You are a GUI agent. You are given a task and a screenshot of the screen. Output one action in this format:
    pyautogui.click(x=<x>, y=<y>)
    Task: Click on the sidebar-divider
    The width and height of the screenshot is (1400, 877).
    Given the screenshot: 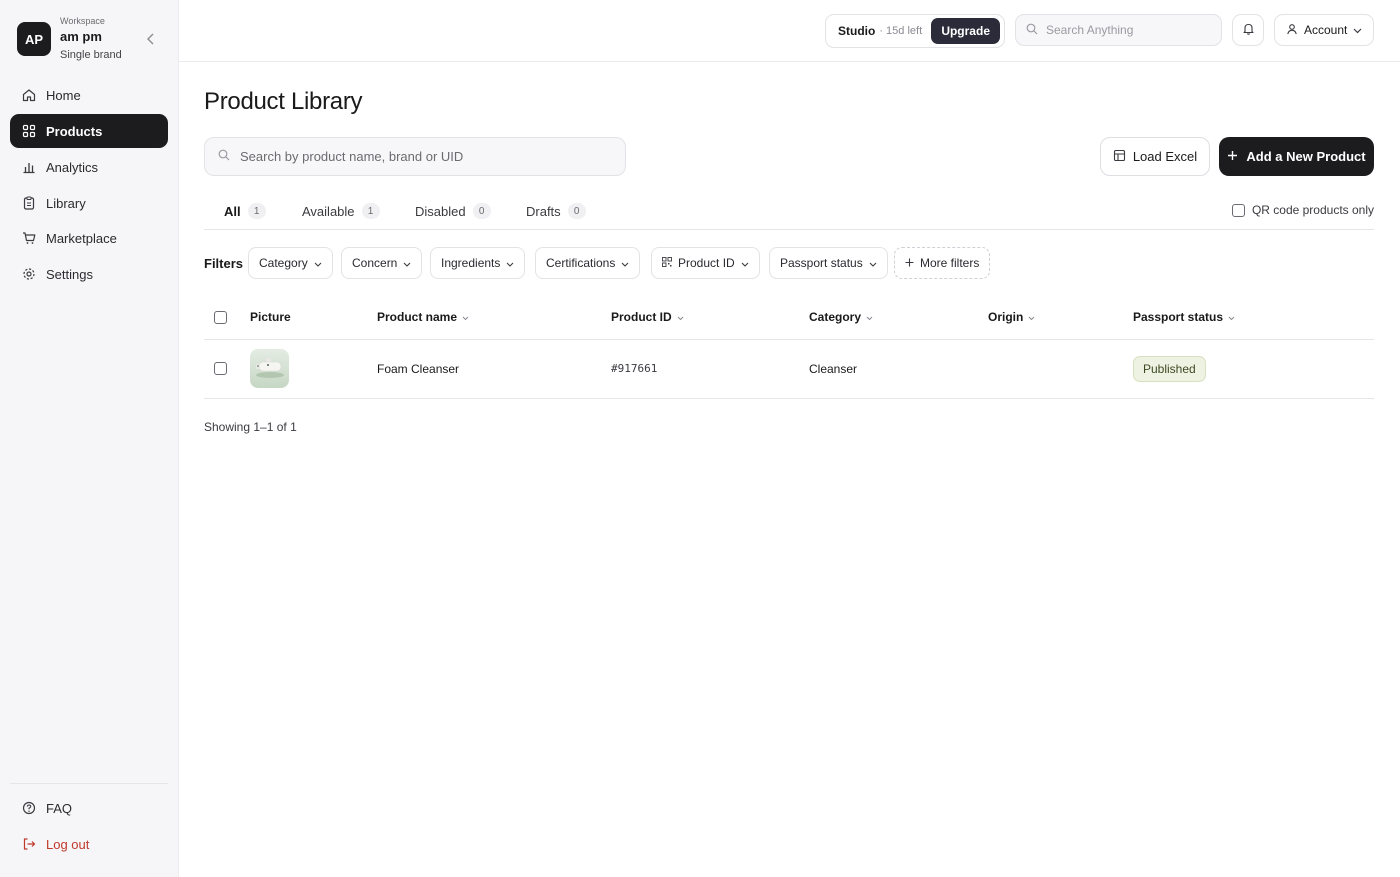 What is the action you would take?
    pyautogui.click(x=89, y=783)
    